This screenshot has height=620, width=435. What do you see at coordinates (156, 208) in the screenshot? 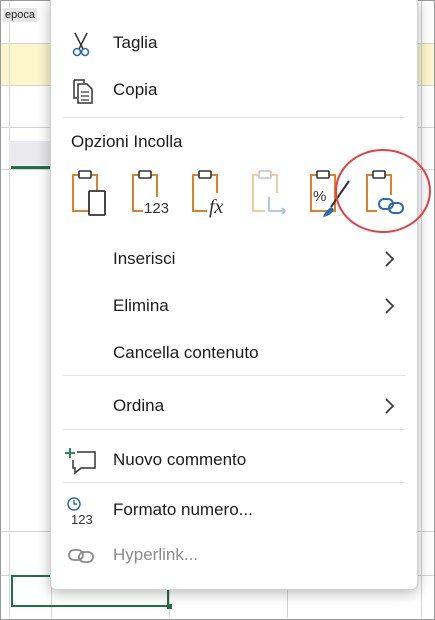
I see `values-glyph: 123` at bounding box center [156, 208].